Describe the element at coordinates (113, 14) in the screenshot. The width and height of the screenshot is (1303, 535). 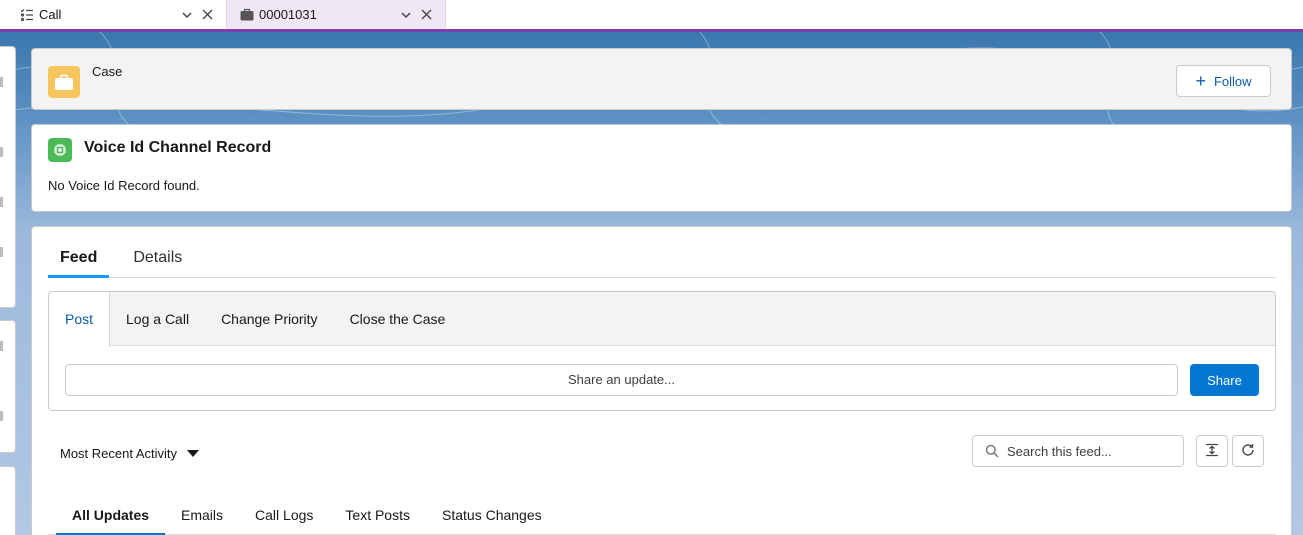
I see `tab-call: Call` at that location.